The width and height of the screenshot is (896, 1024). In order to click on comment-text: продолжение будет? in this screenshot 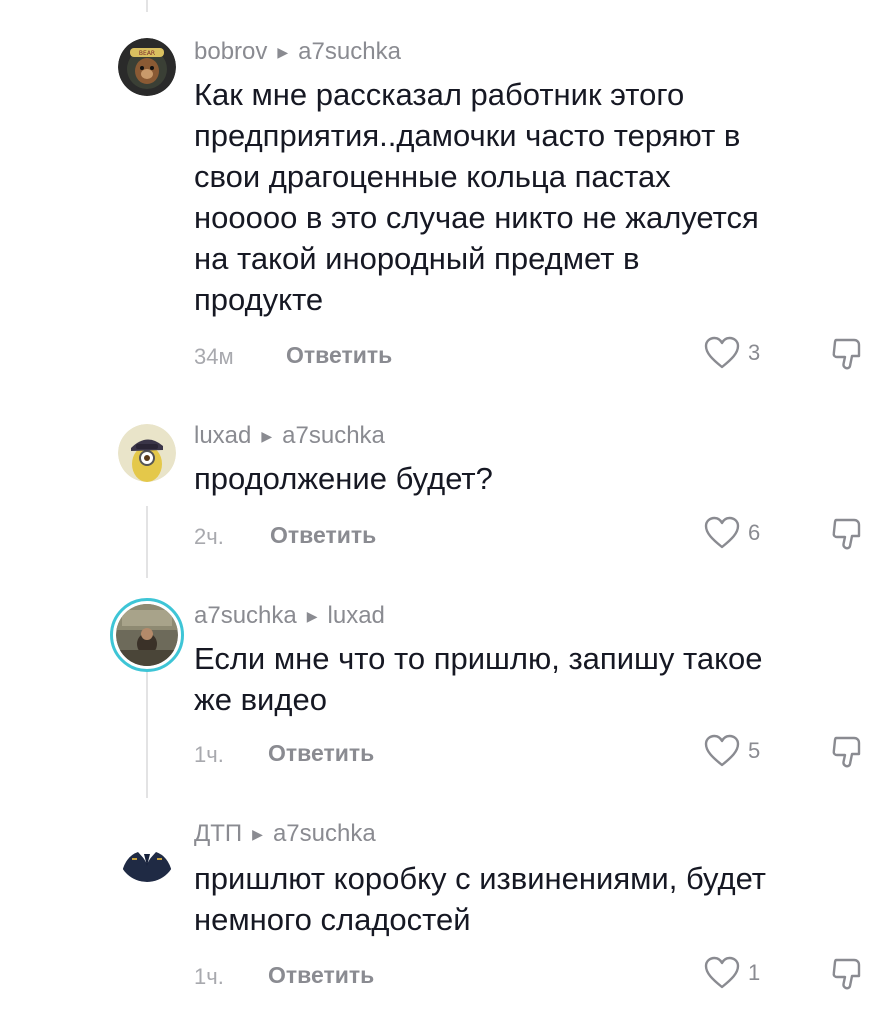, I will do `click(343, 478)`.